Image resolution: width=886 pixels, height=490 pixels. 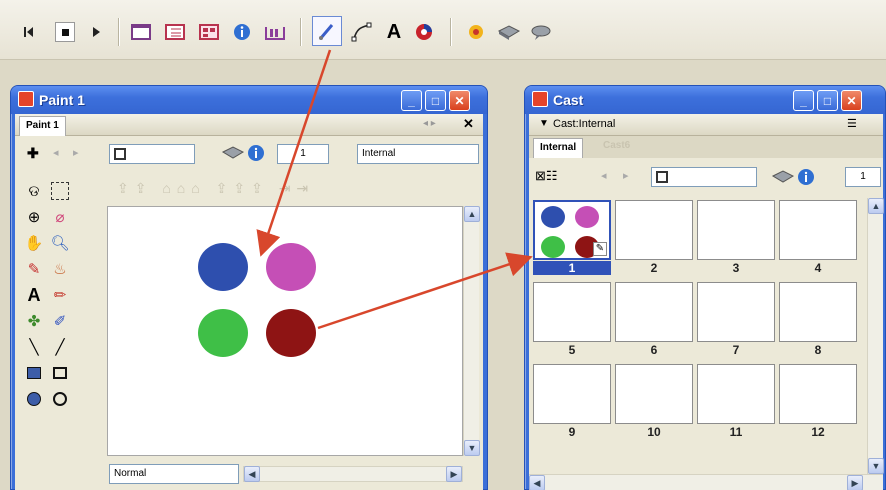 What do you see at coordinates (418, 154) in the screenshot?
I see `cast-library-select: Internal` at bounding box center [418, 154].